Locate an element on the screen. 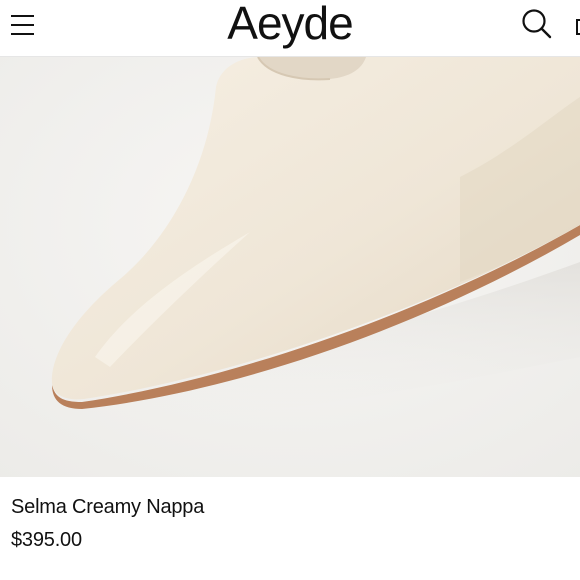 The height and width of the screenshot is (580, 580). search-icon is located at coordinates (537, 24).